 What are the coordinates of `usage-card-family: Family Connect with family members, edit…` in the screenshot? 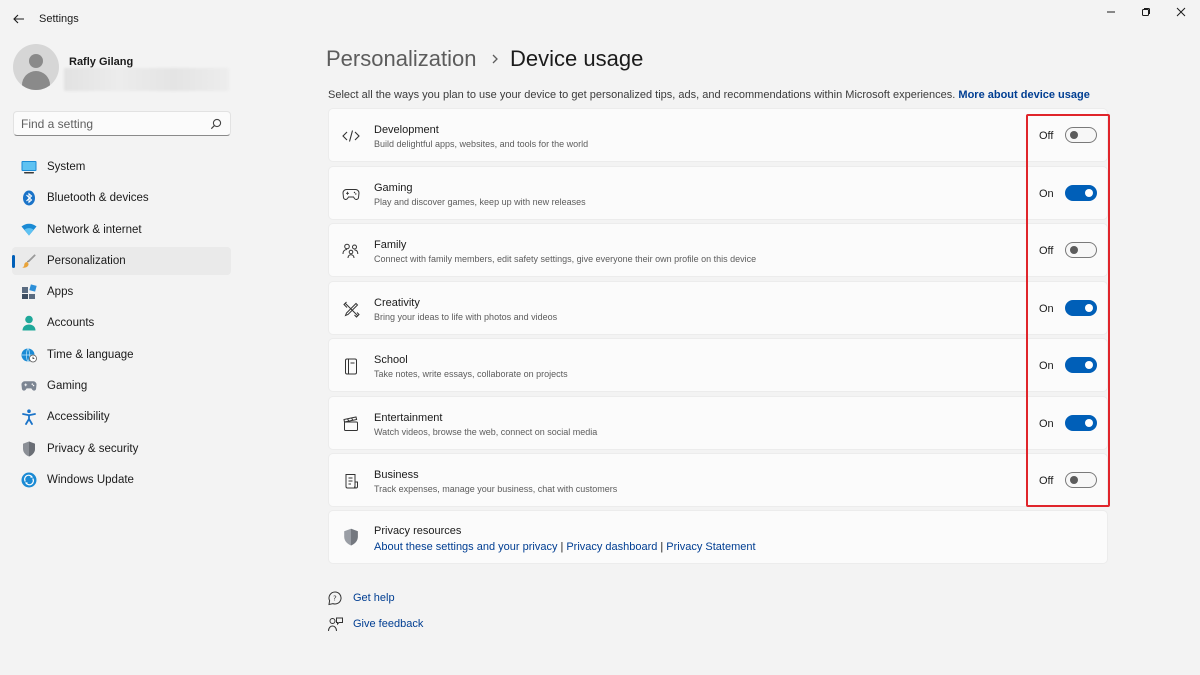 It's located at (718, 250).